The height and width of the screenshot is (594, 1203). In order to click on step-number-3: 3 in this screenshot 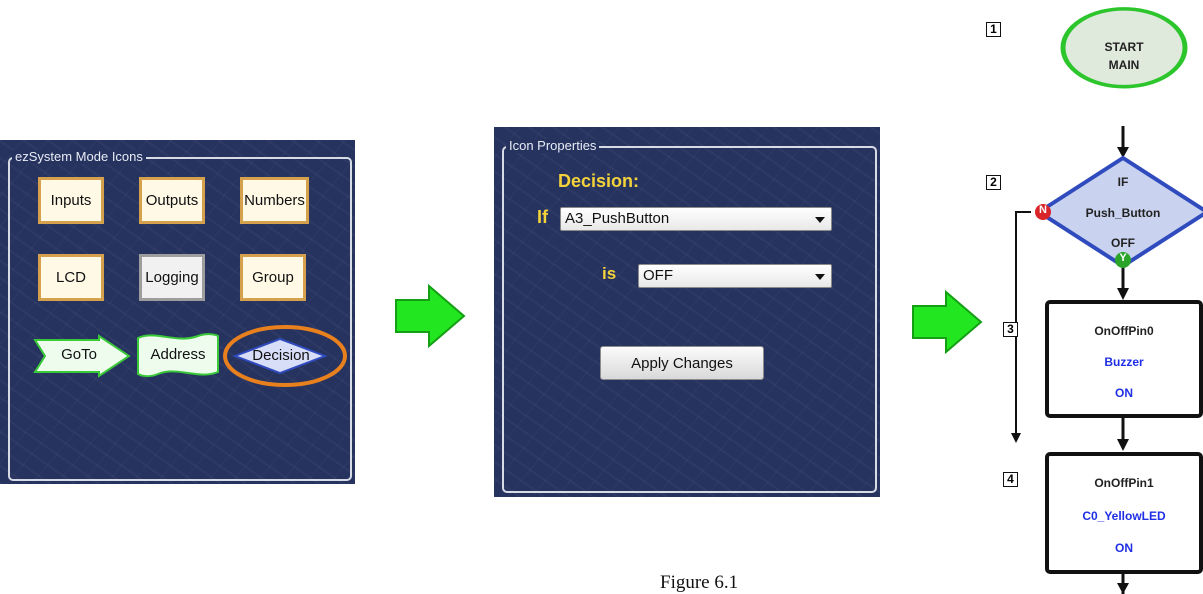, I will do `click(1010, 329)`.